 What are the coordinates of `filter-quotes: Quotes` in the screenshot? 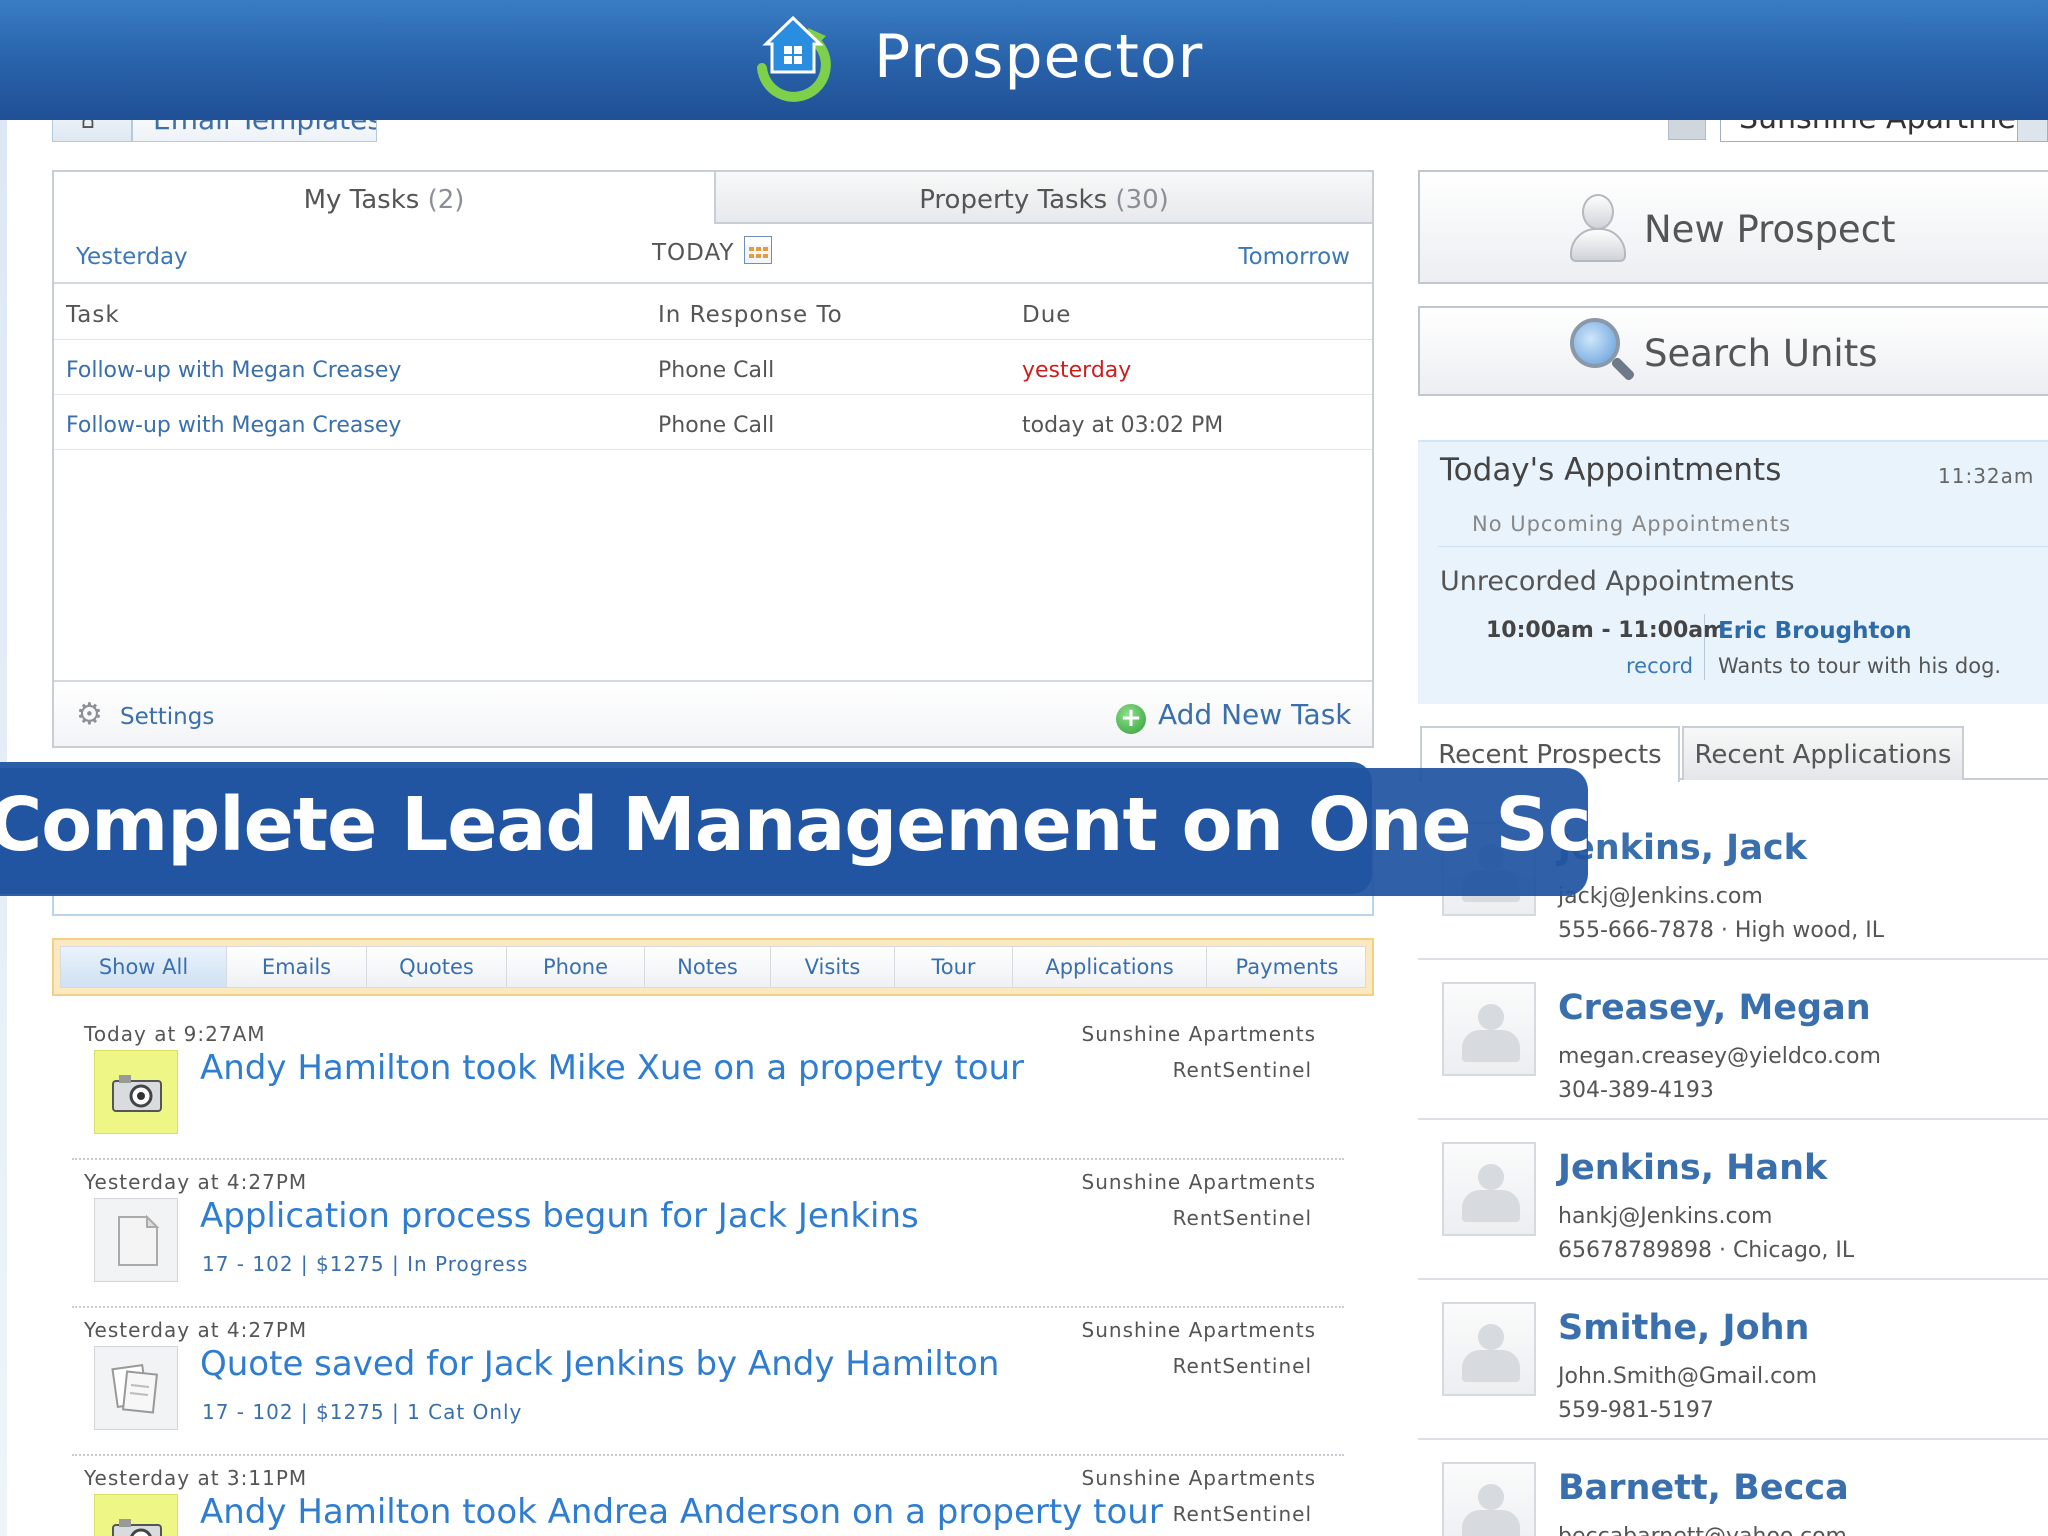 It's located at (437, 967).